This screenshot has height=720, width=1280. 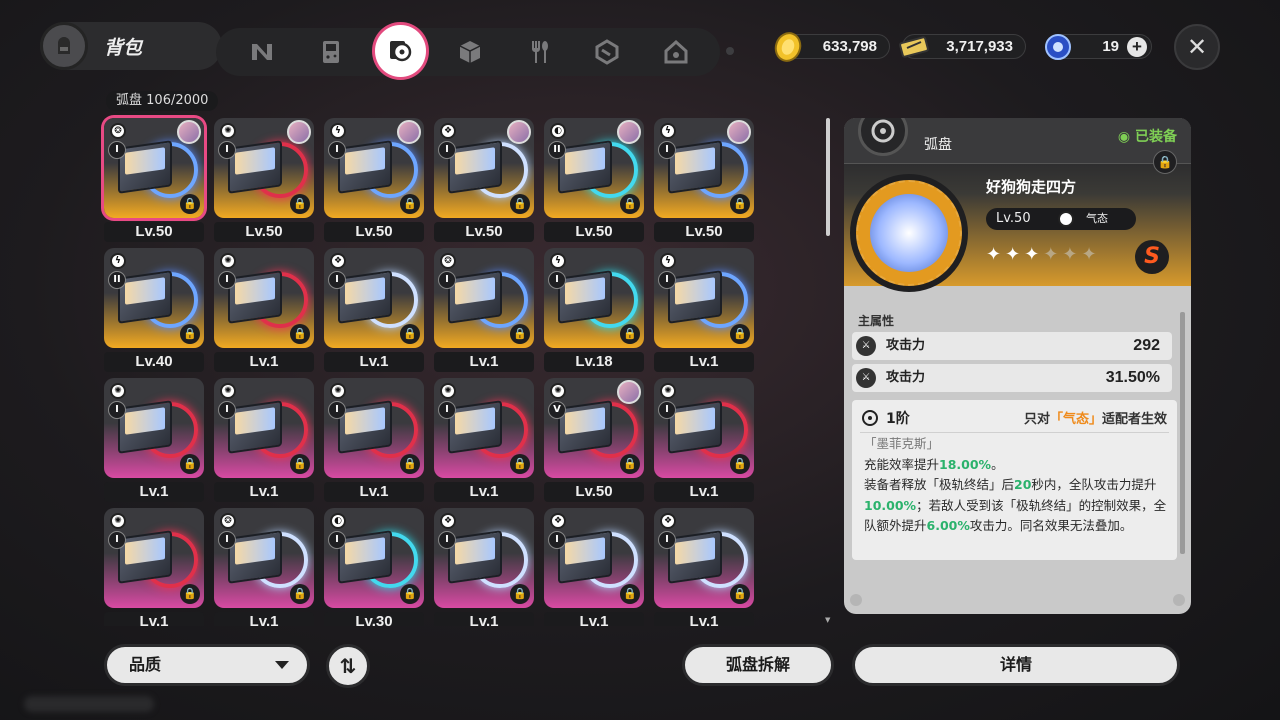 What do you see at coordinates (400, 51) in the screenshot?
I see `tab-disc` at bounding box center [400, 51].